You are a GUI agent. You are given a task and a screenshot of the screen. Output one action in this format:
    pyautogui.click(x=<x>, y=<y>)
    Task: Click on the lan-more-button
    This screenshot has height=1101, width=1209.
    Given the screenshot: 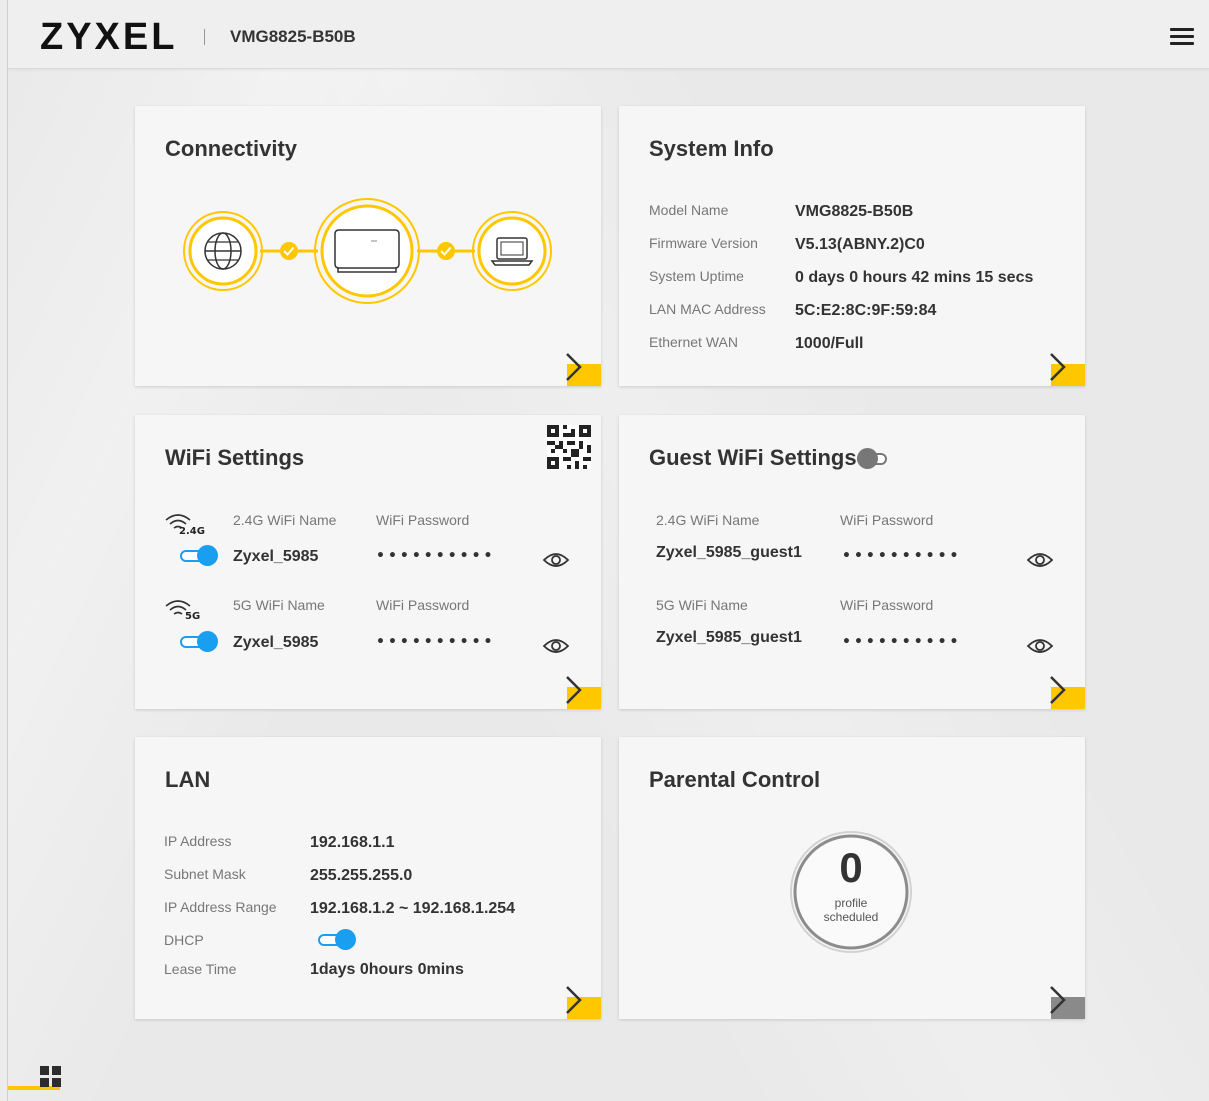 What is the action you would take?
    pyautogui.click(x=583, y=1002)
    